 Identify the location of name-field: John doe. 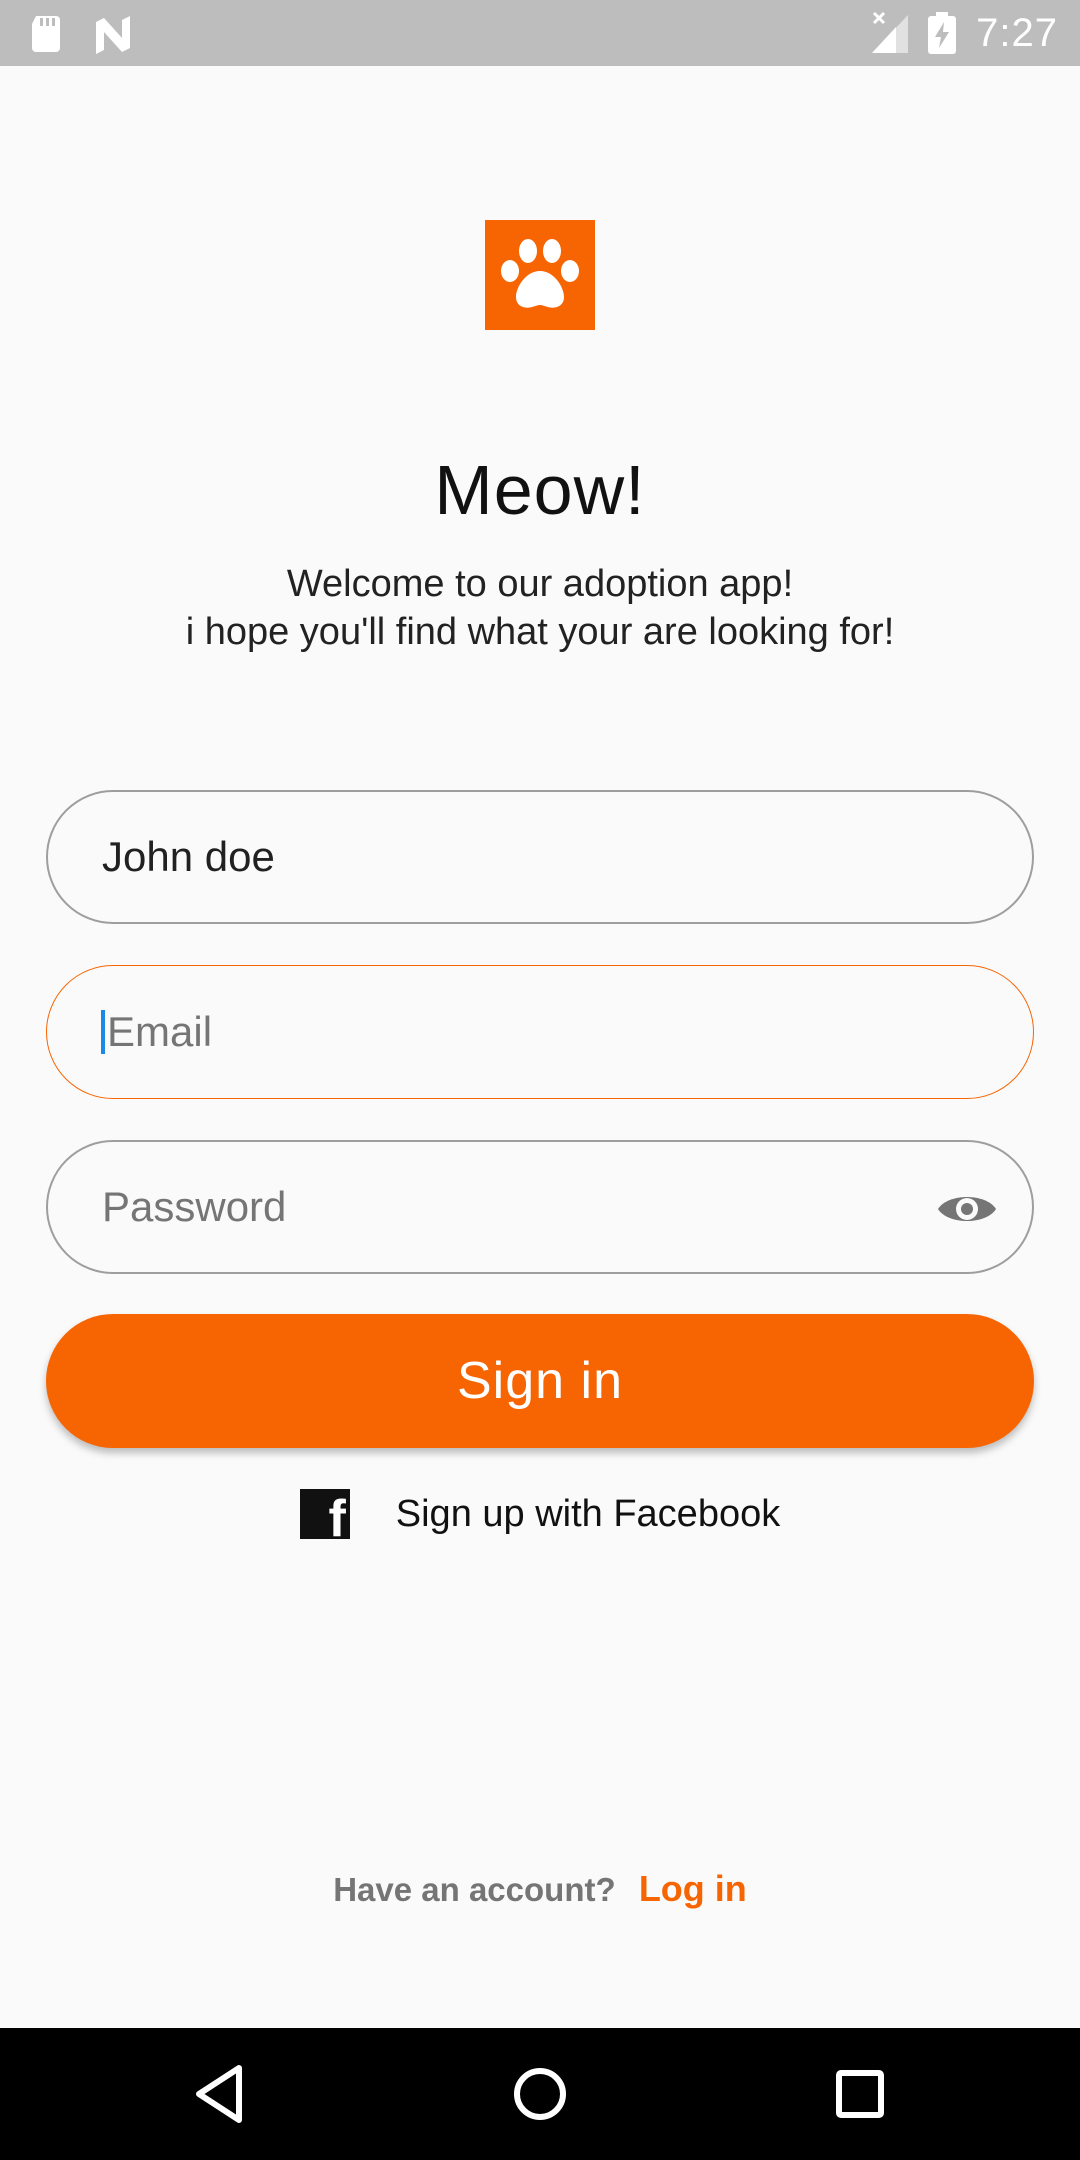
(540, 857).